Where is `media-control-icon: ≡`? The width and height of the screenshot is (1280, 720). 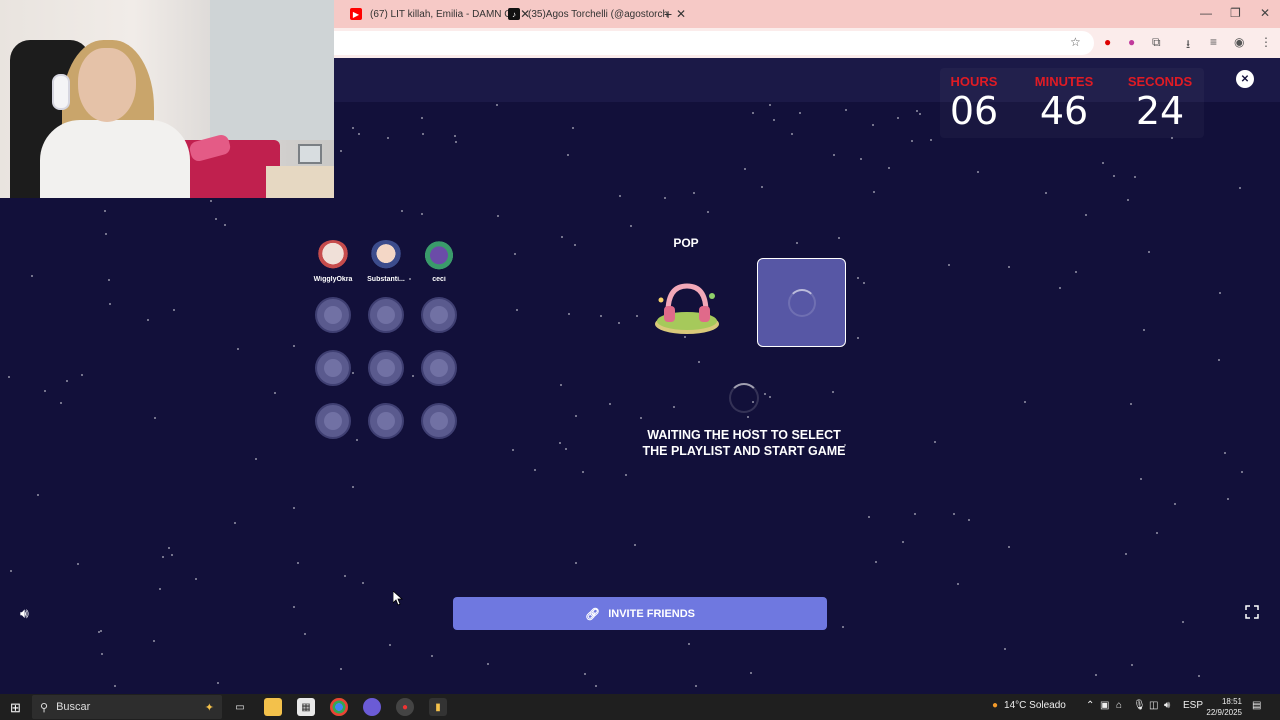 media-control-icon: ≡ is located at coordinates (1213, 42).